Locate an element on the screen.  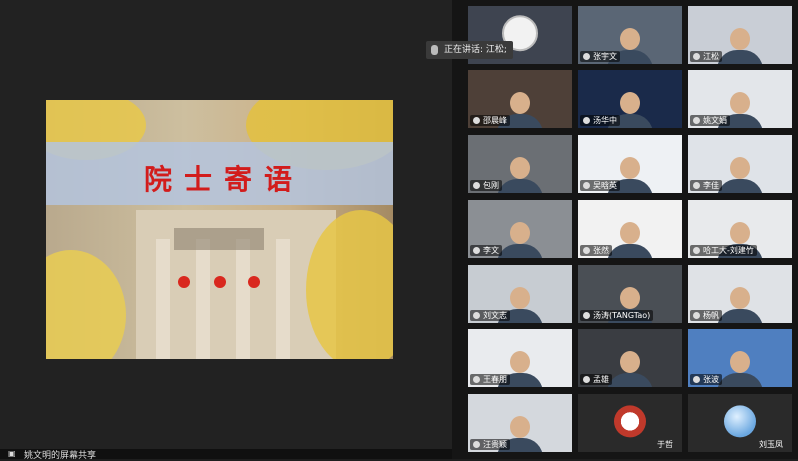
participant-tile: 王春朋 is located at coordinates (520, 358).